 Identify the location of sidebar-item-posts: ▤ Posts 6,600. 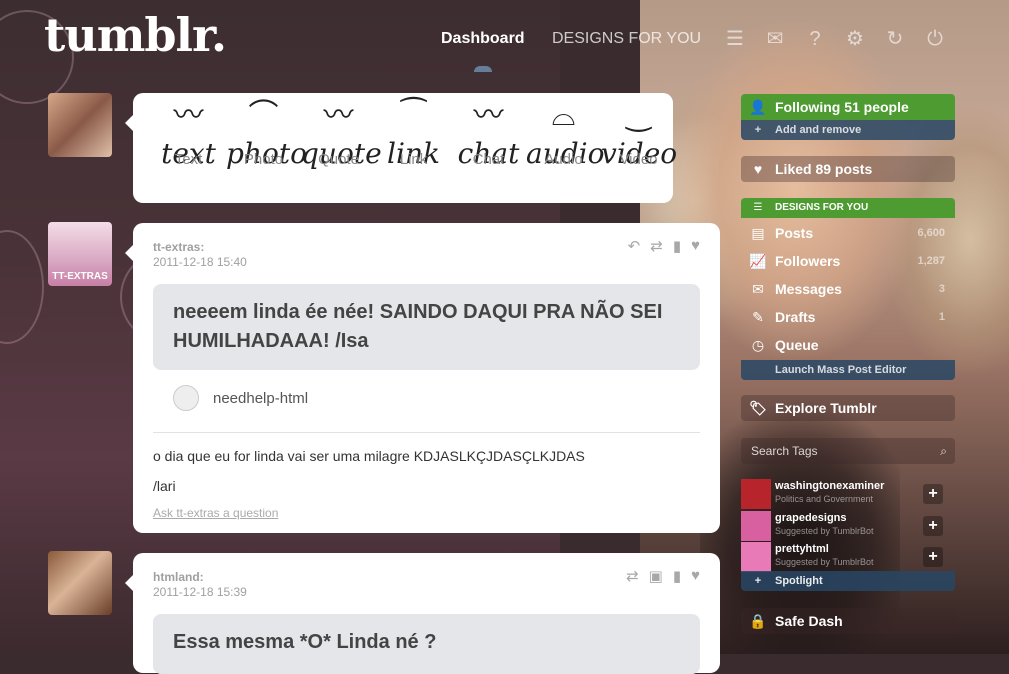
(848, 233).